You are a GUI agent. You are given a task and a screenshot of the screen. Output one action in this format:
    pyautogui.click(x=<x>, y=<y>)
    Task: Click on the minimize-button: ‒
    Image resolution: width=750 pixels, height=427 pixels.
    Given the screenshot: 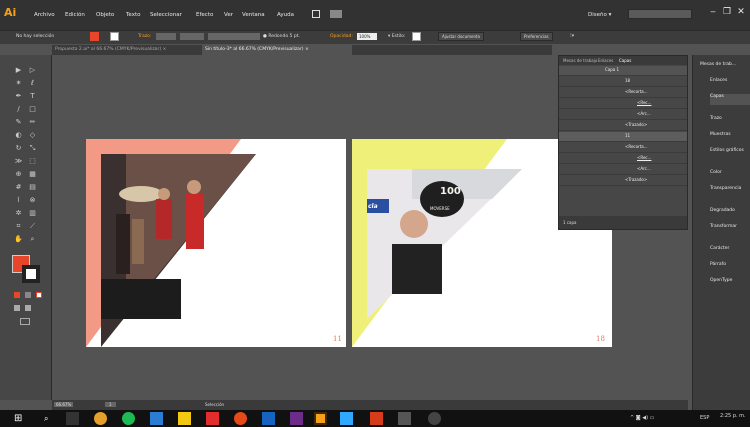 What is the action you would take?
    pyautogui.click(x=713, y=12)
    